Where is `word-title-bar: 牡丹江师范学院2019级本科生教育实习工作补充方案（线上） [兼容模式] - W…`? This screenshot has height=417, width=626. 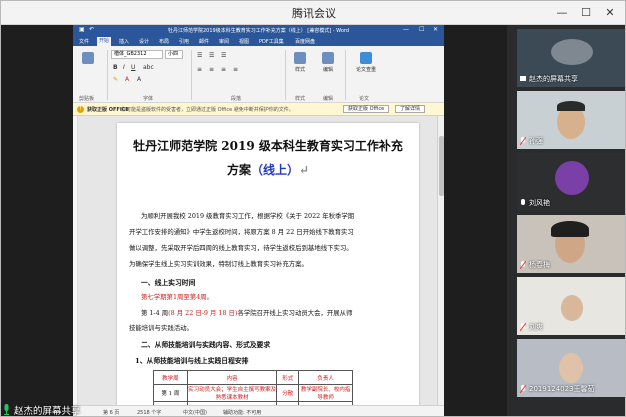
word-title-bar: 牡丹江师范学院2019级本科生教育实习工作补充方案（线上） [兼容模式] - W… is located at coordinates (258, 30).